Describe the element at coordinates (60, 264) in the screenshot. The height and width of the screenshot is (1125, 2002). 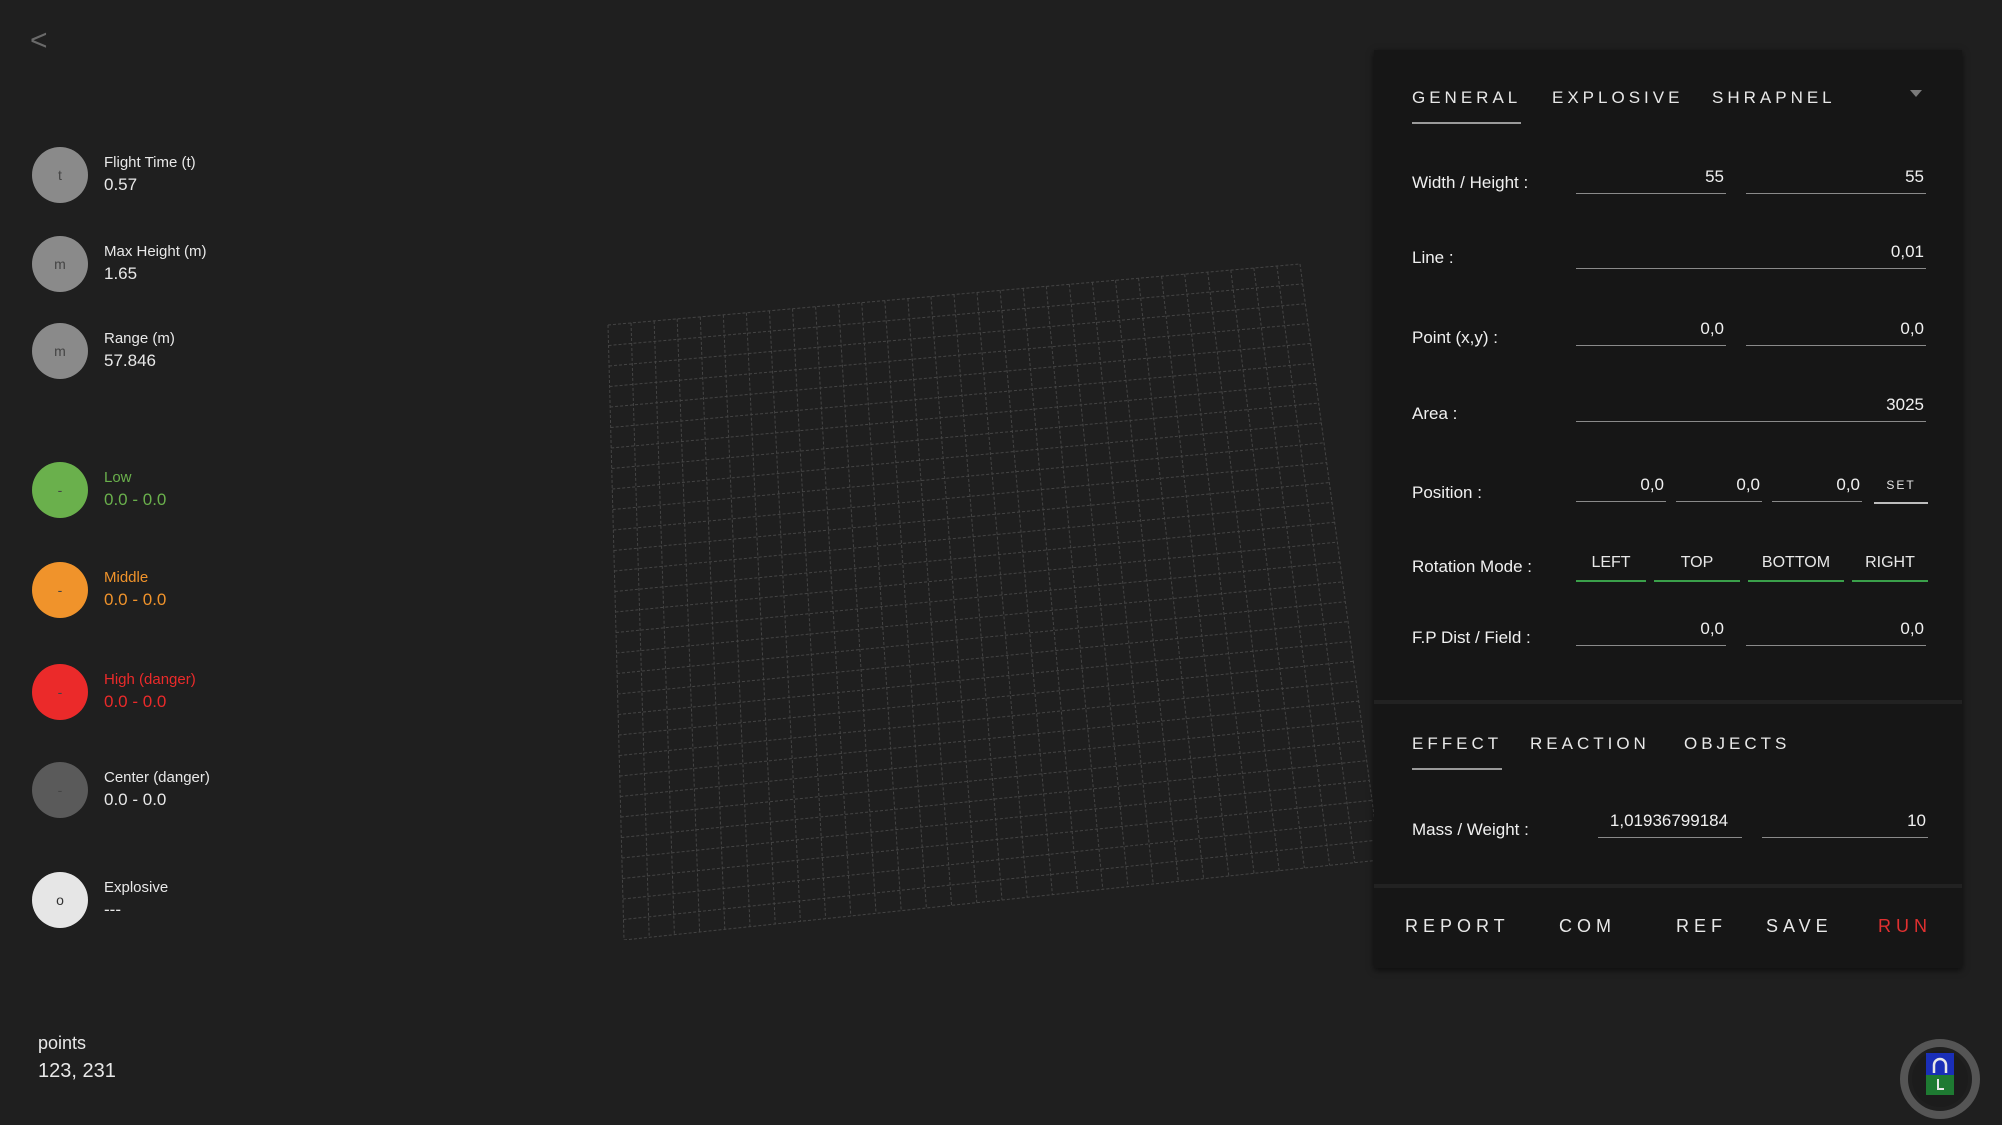
I see `max-height-icon: m` at that location.